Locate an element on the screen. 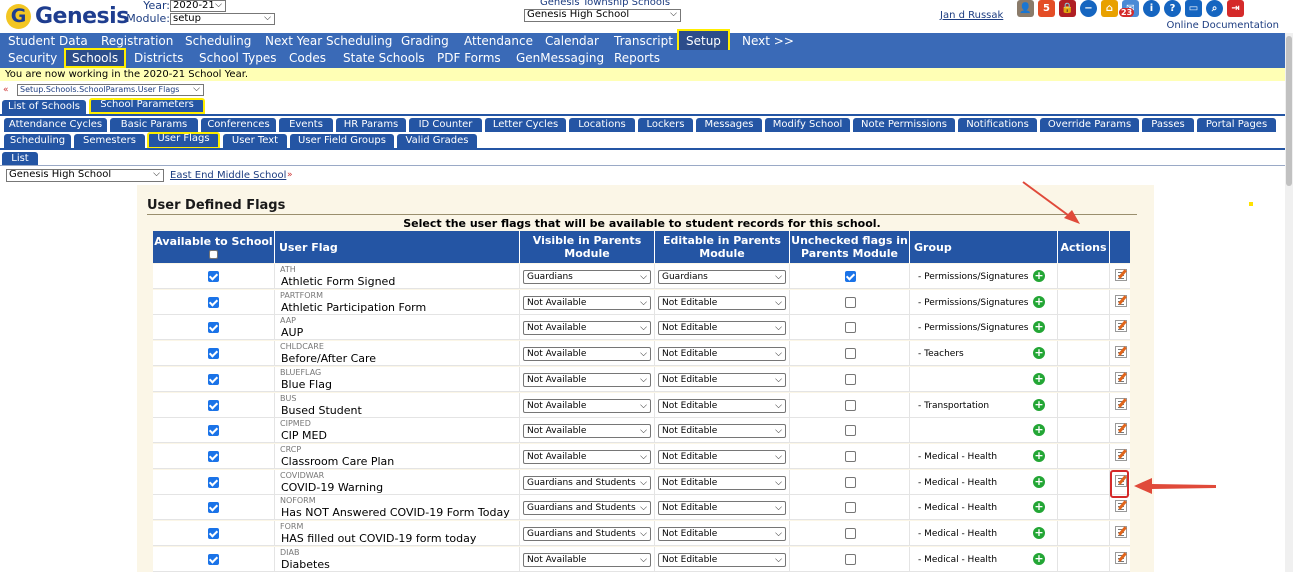 This screenshot has width=1293, height=572. highlight-box is located at coordinates (1119, 484).